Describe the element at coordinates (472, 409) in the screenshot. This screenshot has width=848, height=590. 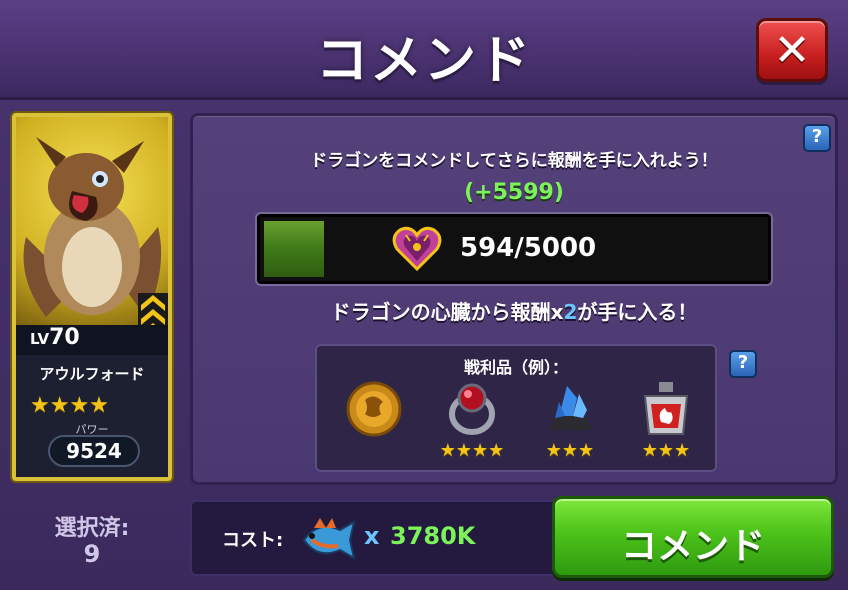
I see `ruby-ring-icon` at that location.